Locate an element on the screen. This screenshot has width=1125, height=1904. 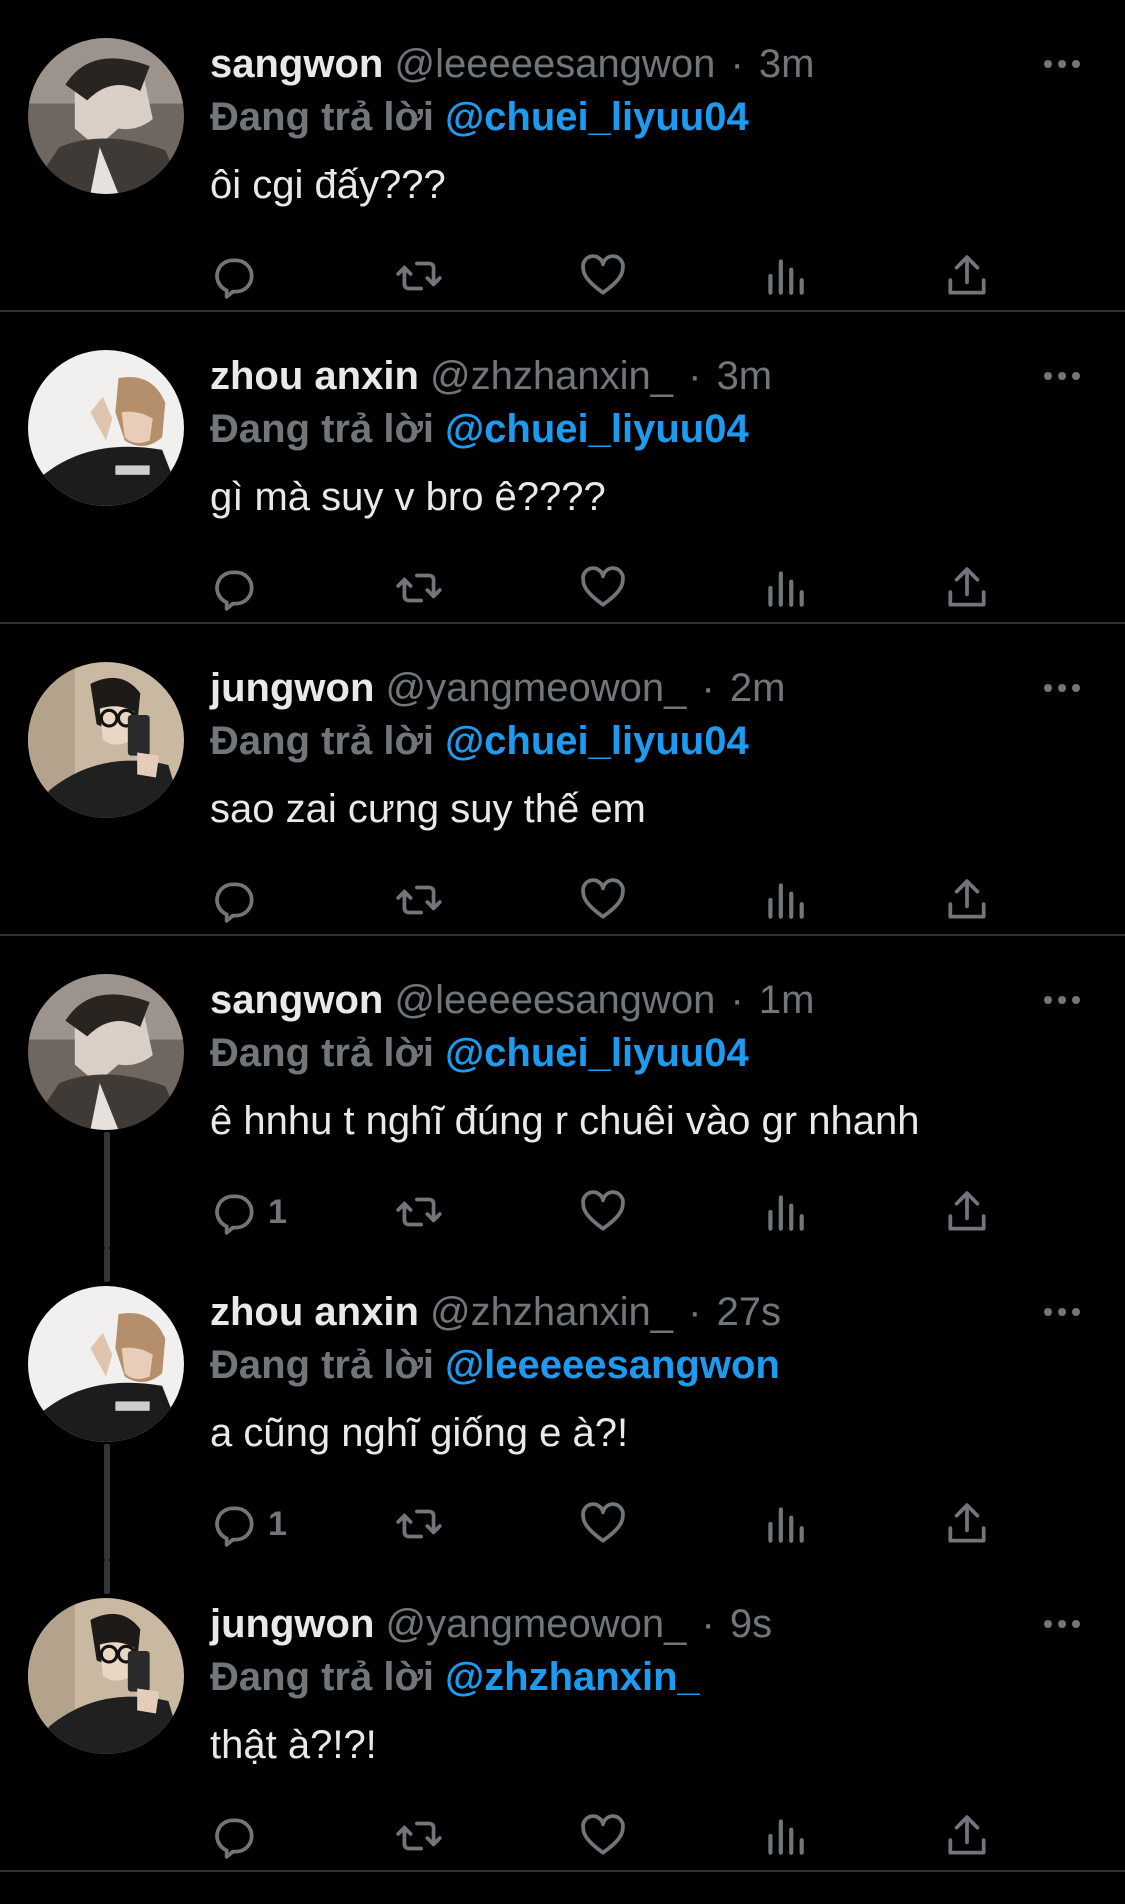
tweet-text: a cũng nghĩ giống e à?! is located at coordinates (419, 1433).